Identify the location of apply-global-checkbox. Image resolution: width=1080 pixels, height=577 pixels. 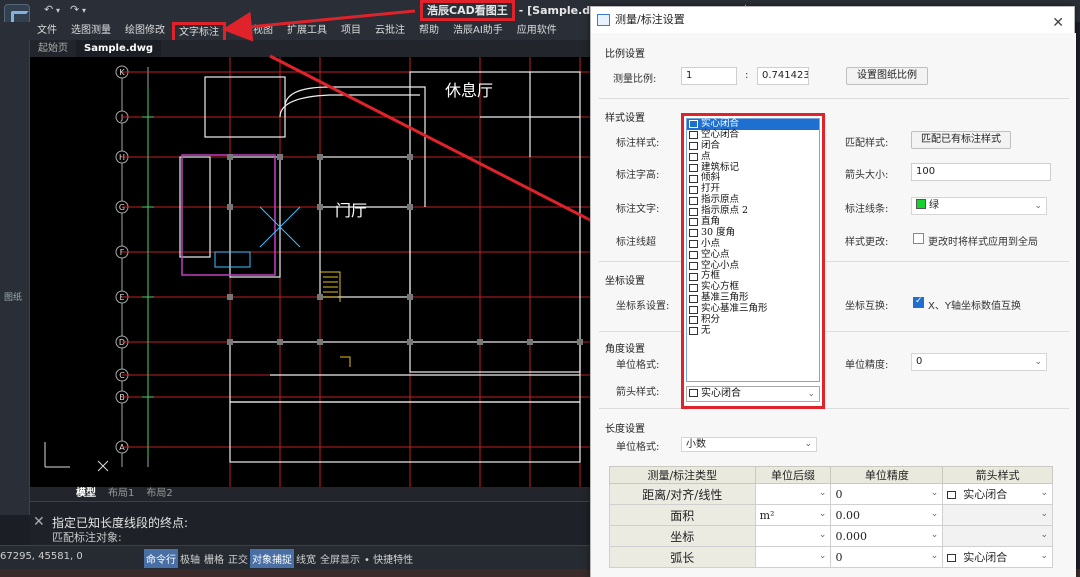
(918, 238).